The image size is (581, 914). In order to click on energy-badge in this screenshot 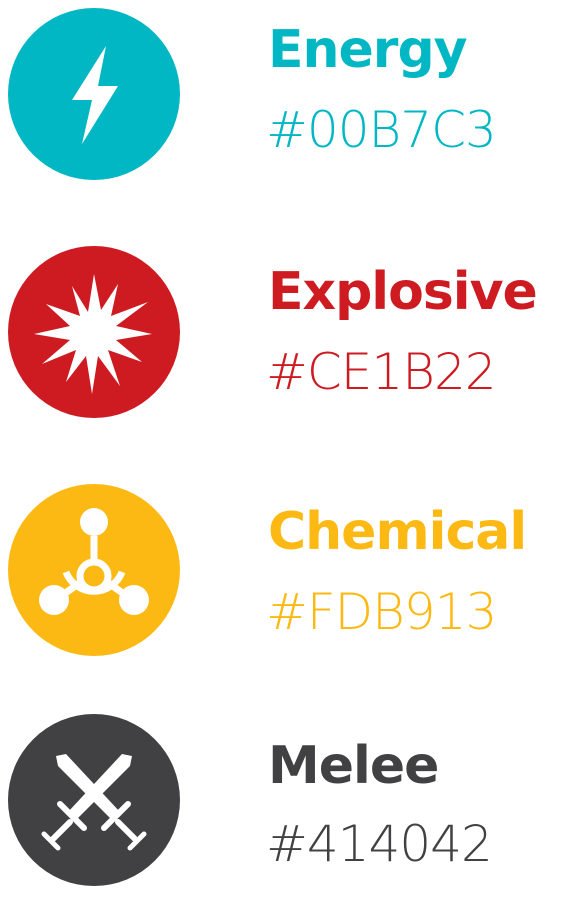, I will do `click(94, 94)`.